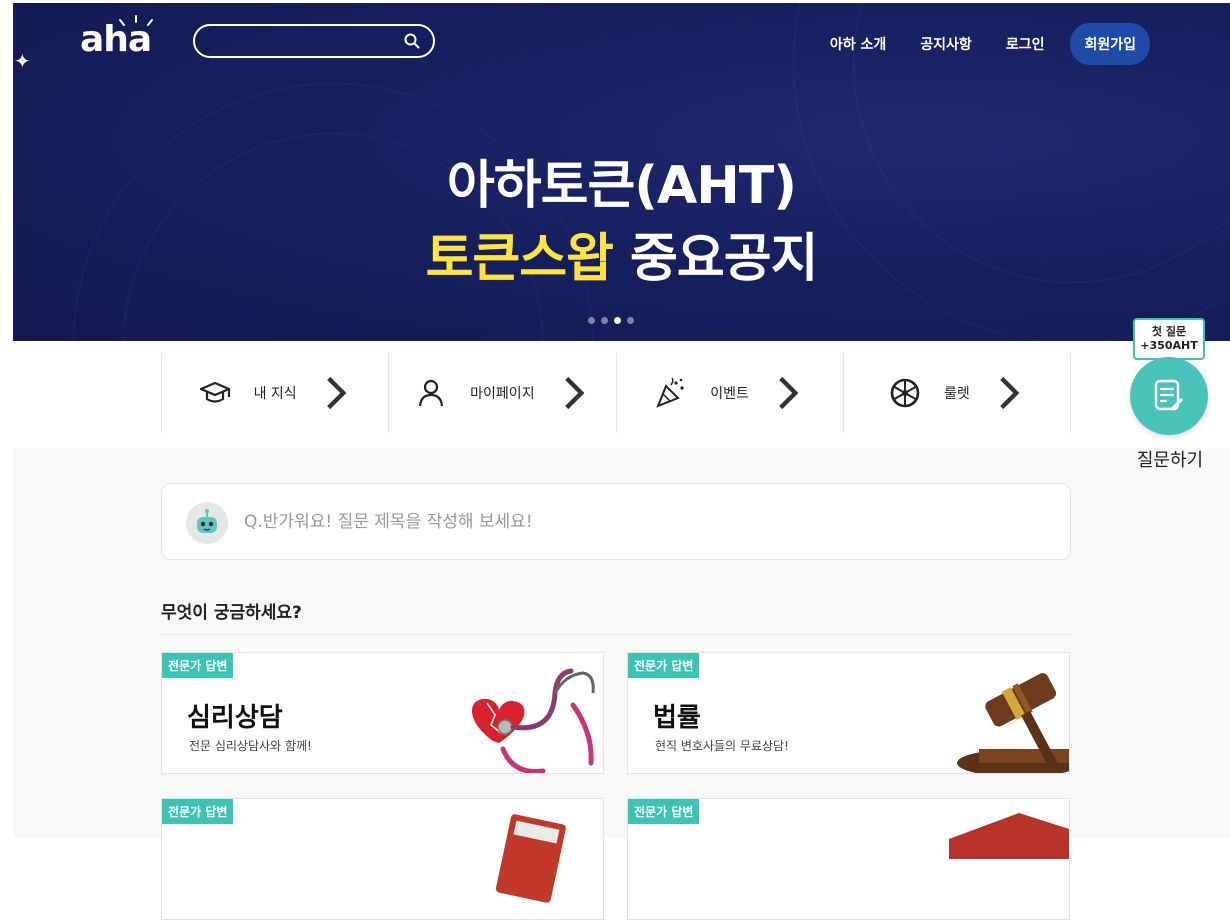 This screenshot has width=1230, height=920. Describe the element at coordinates (905, 393) in the screenshot. I see `roulette-wheel-icon` at that location.